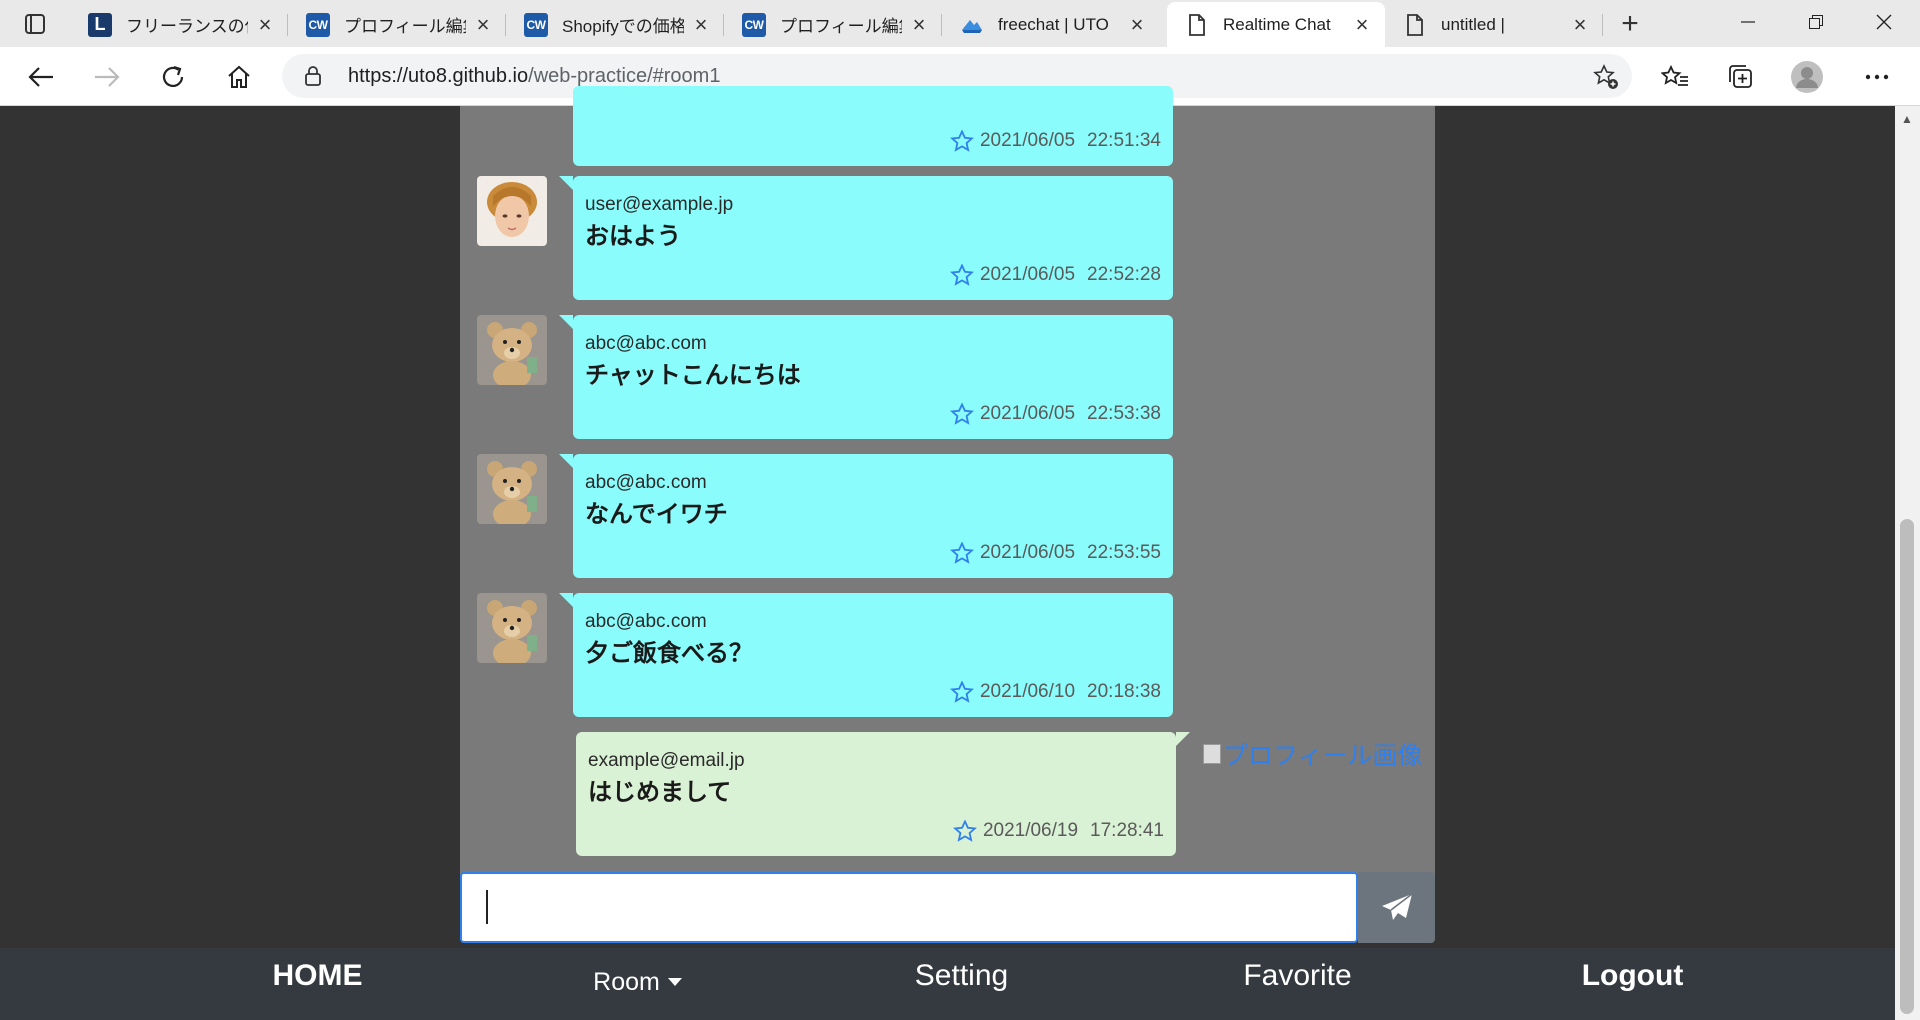 This screenshot has height=1020, width=1920. I want to click on message-time: 20:18:38, so click(1124, 691).